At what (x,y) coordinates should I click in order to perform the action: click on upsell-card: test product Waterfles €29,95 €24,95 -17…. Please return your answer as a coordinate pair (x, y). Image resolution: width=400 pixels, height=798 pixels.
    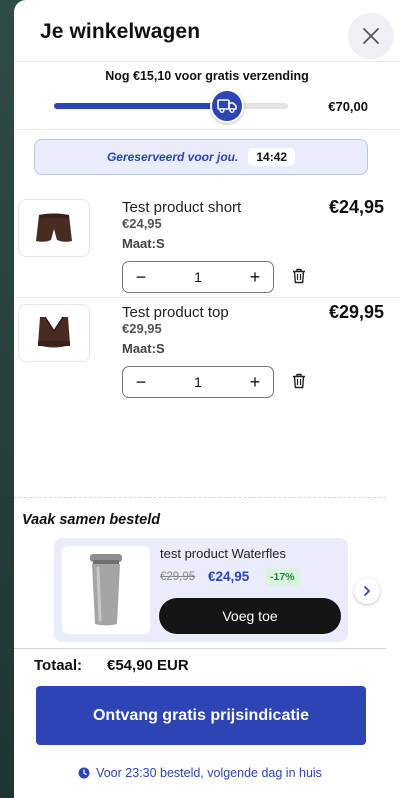
    Looking at the image, I should click on (201, 590).